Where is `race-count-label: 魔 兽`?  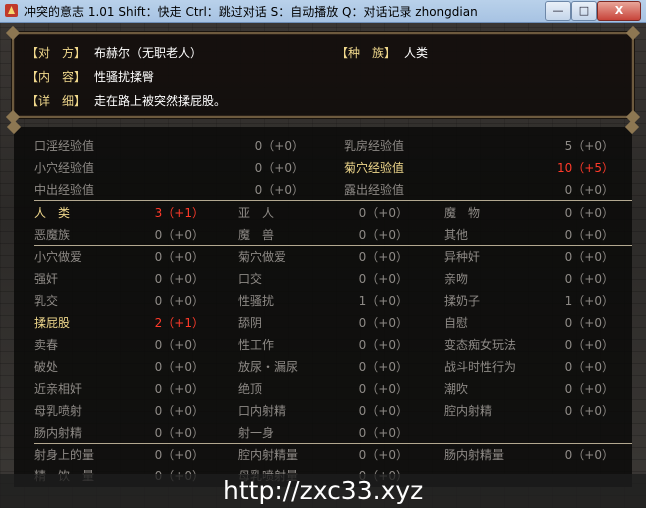
race-count-label: 魔 兽 is located at coordinates (256, 235).